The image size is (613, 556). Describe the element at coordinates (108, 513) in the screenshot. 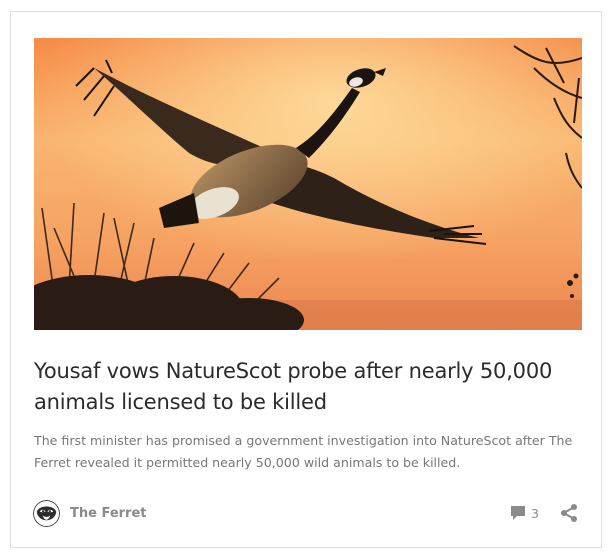

I see `author-name: The Ferret` at that location.